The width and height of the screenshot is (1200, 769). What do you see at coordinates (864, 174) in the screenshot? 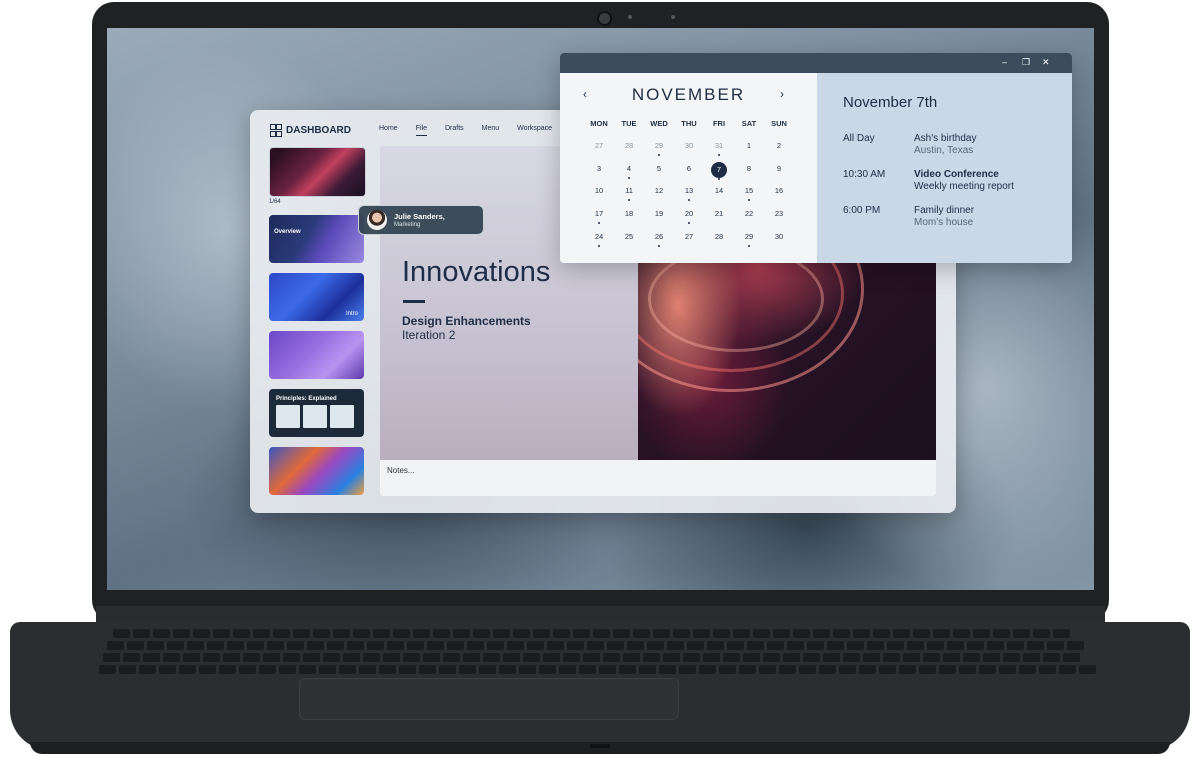
I see `event-time: 10:30 AM` at bounding box center [864, 174].